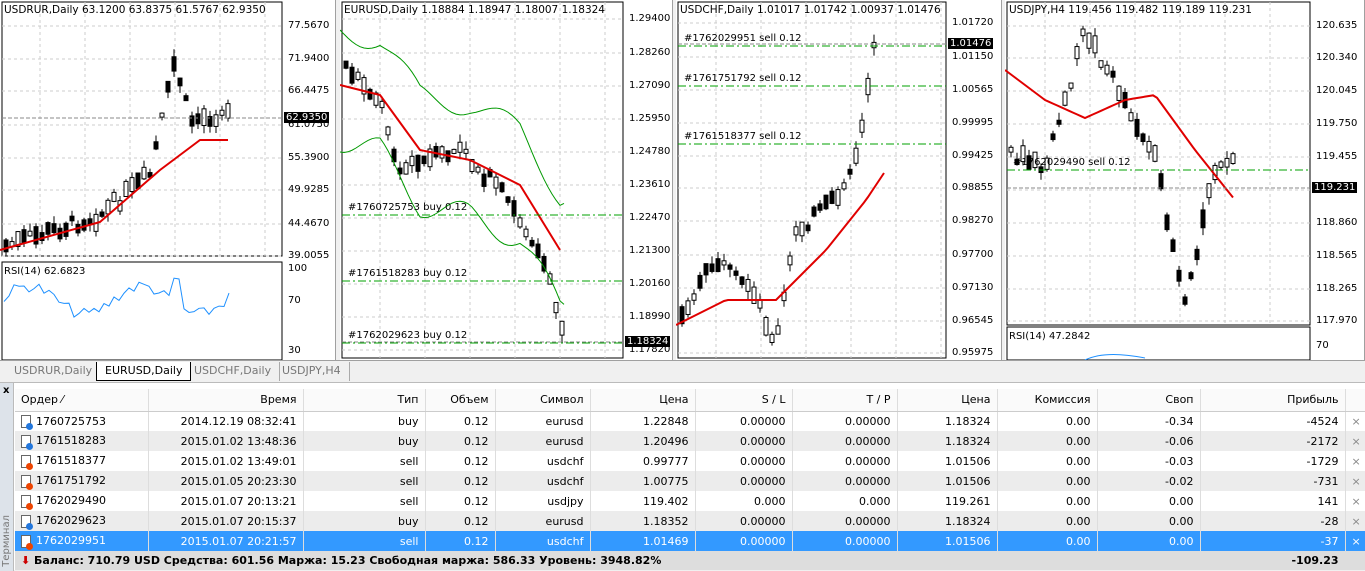 The image size is (1365, 571). I want to click on cell: 1.01469, so click(643, 541).